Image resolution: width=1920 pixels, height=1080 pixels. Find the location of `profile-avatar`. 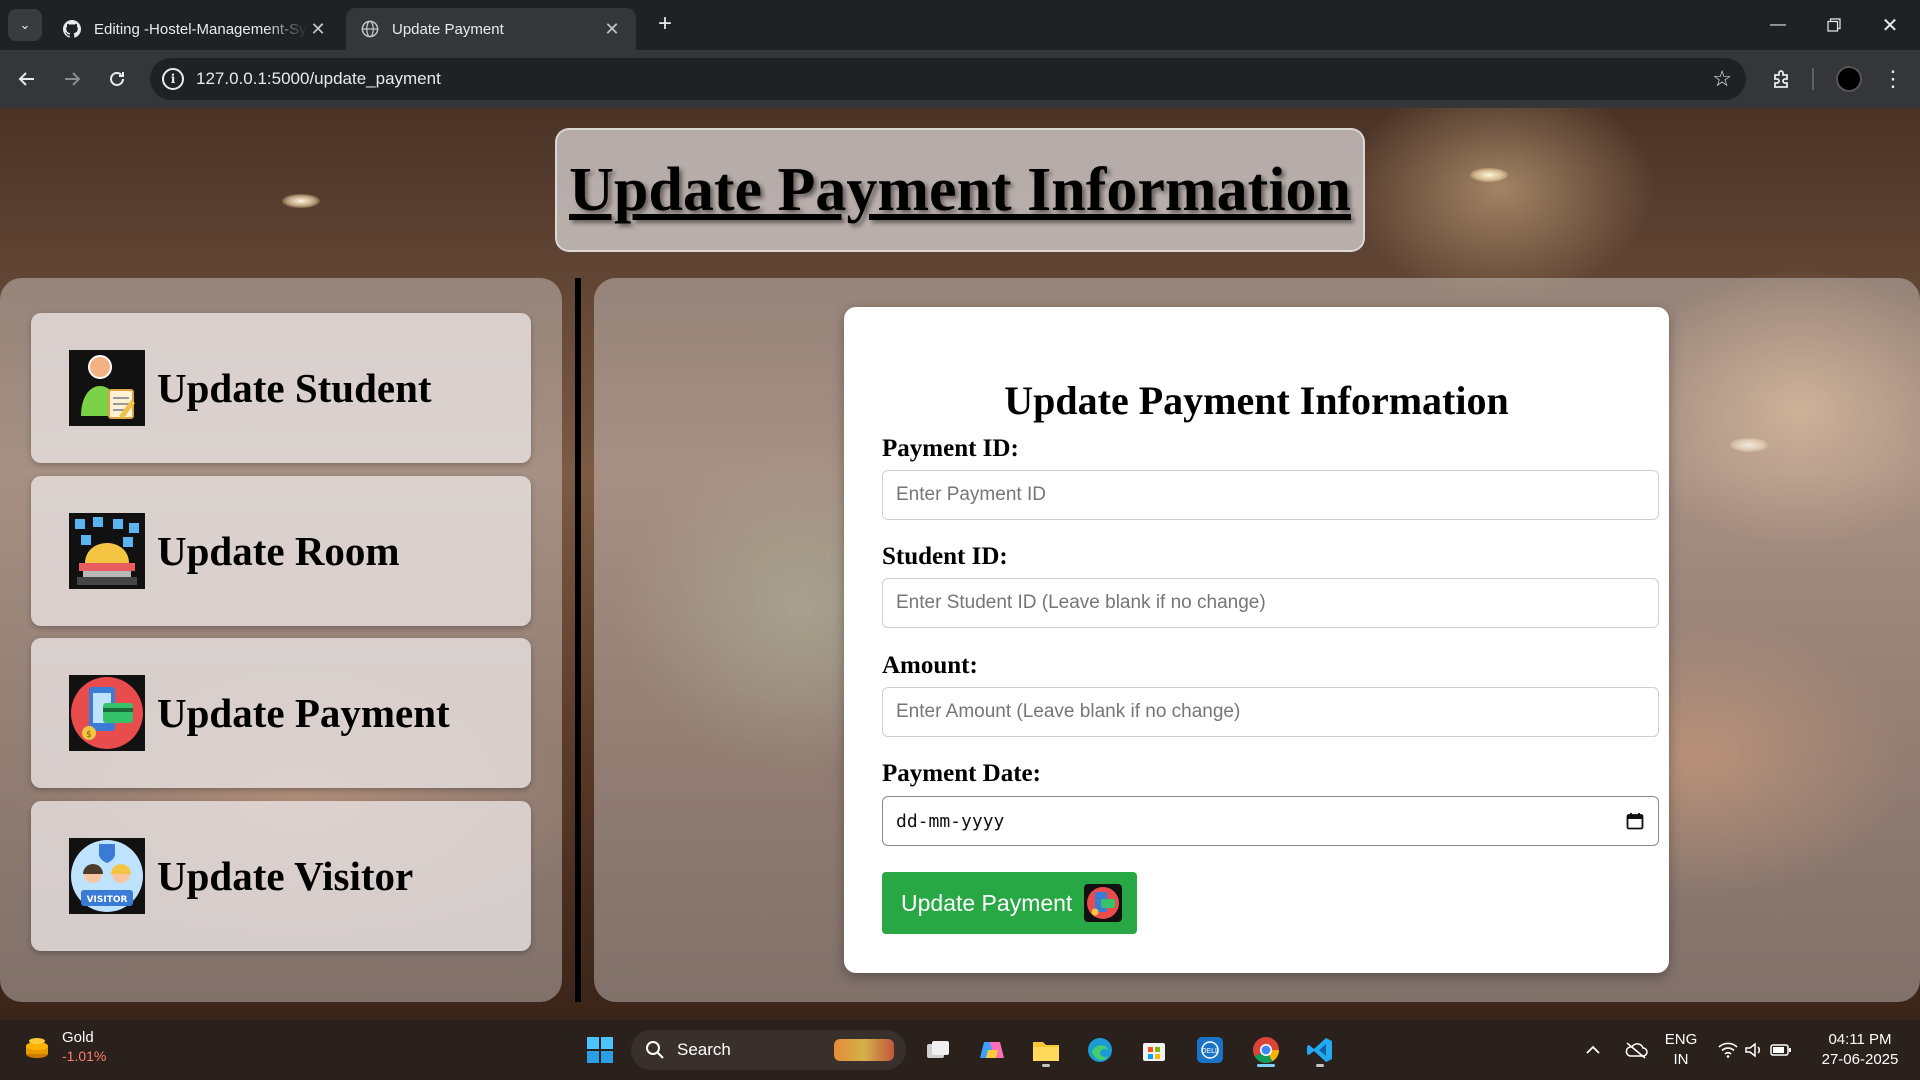

profile-avatar is located at coordinates (1849, 79).